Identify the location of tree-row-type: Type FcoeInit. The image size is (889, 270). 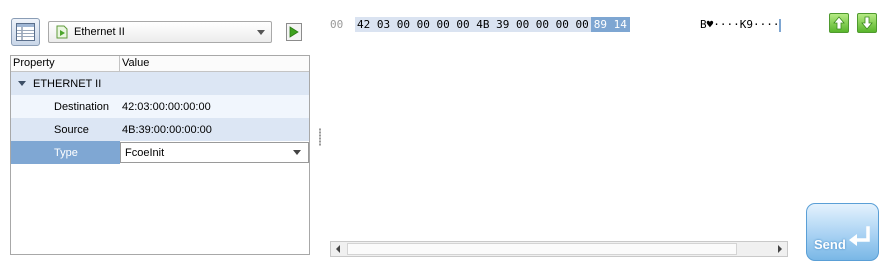
(160, 152).